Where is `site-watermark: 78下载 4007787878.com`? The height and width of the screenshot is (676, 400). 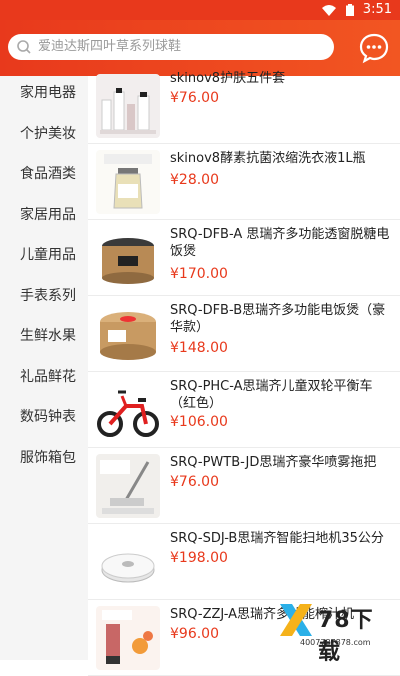
site-watermark: 78下载 4007787878.com is located at coordinates (334, 632).